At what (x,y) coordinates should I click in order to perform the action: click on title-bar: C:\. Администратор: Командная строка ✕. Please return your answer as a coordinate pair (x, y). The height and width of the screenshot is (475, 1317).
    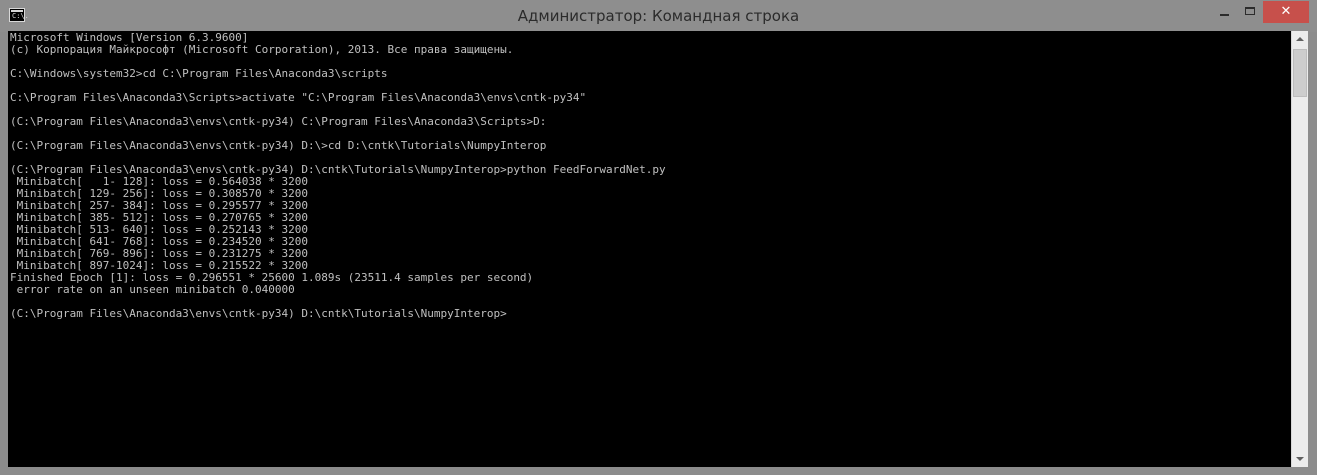
    Looking at the image, I should click on (658, 16).